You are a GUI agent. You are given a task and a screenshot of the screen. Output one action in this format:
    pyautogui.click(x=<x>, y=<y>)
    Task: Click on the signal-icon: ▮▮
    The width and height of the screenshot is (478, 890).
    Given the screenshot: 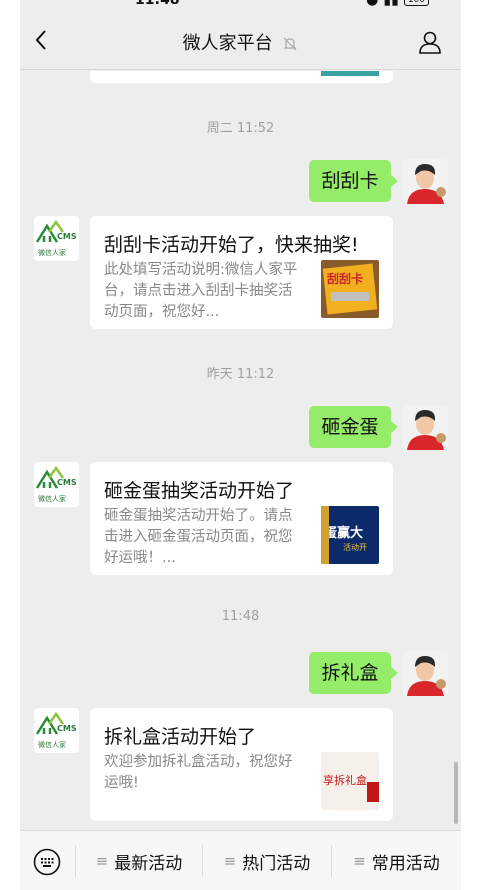 What is the action you would take?
    pyautogui.click(x=391, y=4)
    